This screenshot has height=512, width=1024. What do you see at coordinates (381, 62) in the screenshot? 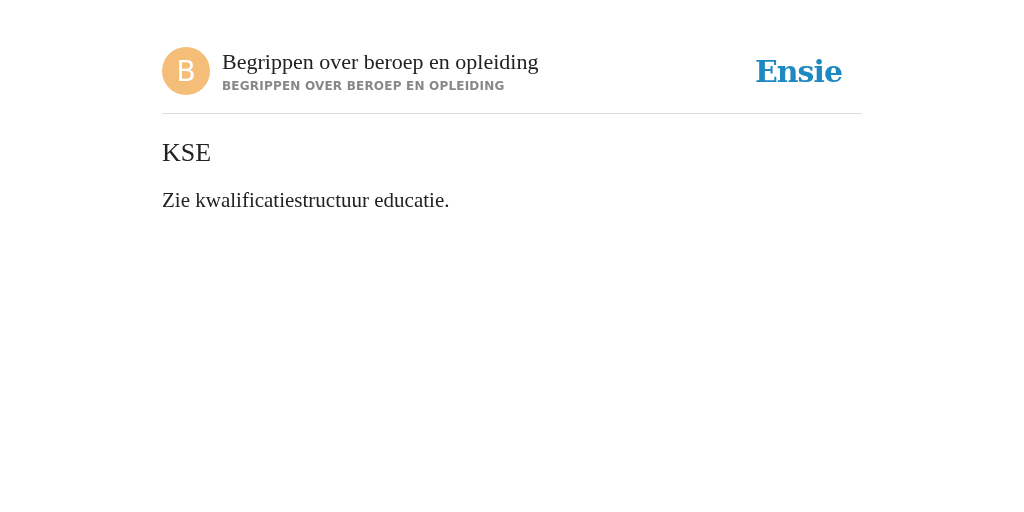
I see `category-title: Begrippen over beroep en opleiding` at bounding box center [381, 62].